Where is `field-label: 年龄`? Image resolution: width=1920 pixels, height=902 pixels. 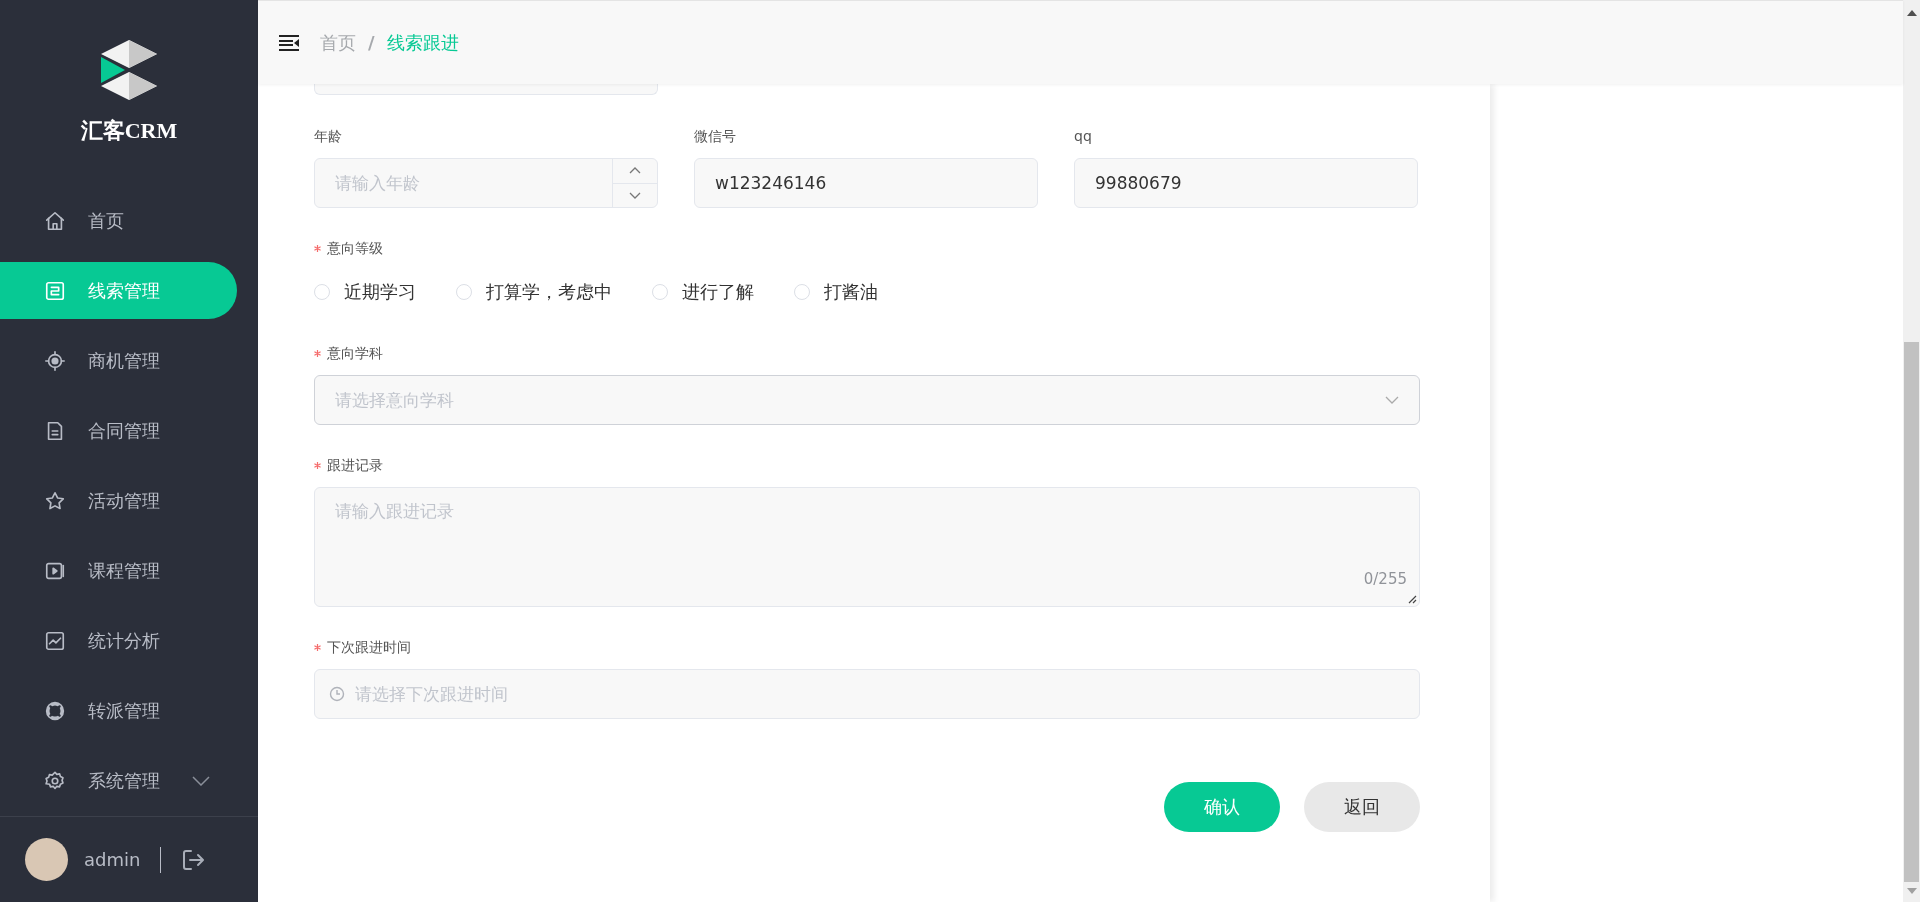
field-label: 年龄 is located at coordinates (328, 136).